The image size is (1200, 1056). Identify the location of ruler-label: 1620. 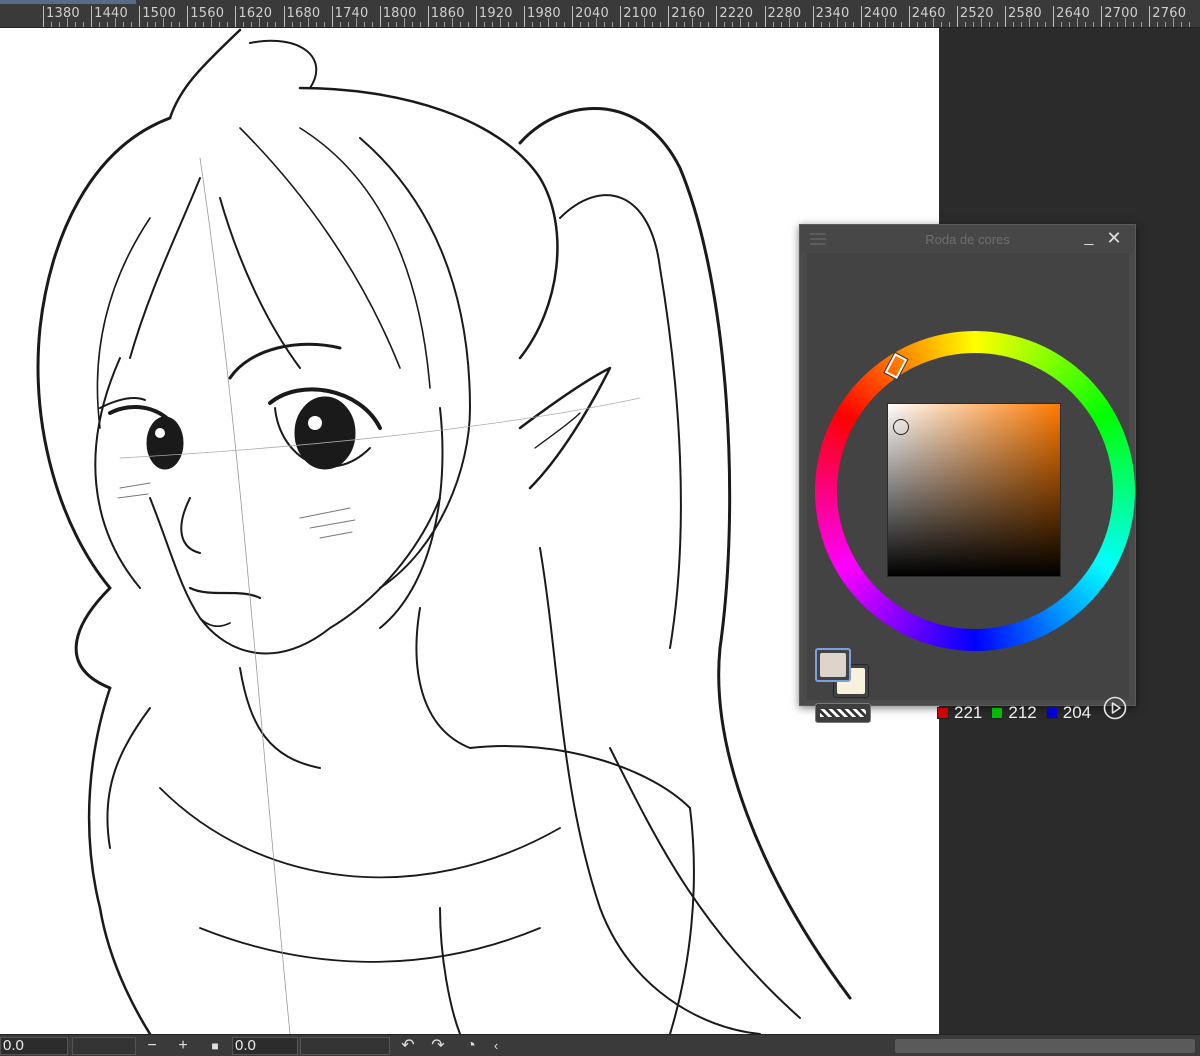
(255, 13).